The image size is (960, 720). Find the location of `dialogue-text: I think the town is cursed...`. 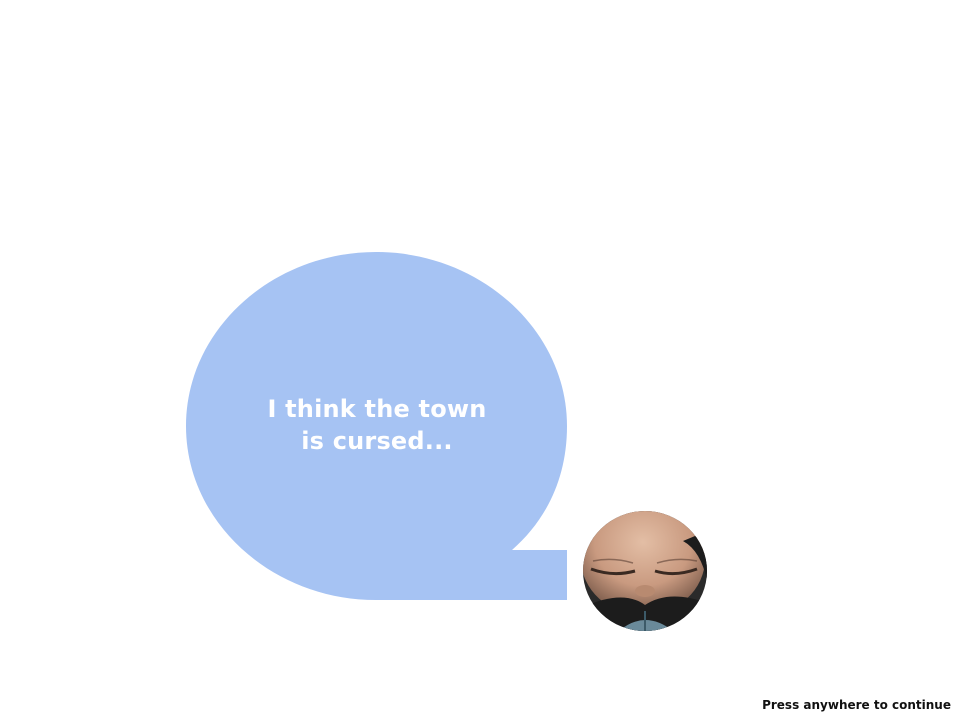

dialogue-text: I think the town is cursed... is located at coordinates (377, 425).